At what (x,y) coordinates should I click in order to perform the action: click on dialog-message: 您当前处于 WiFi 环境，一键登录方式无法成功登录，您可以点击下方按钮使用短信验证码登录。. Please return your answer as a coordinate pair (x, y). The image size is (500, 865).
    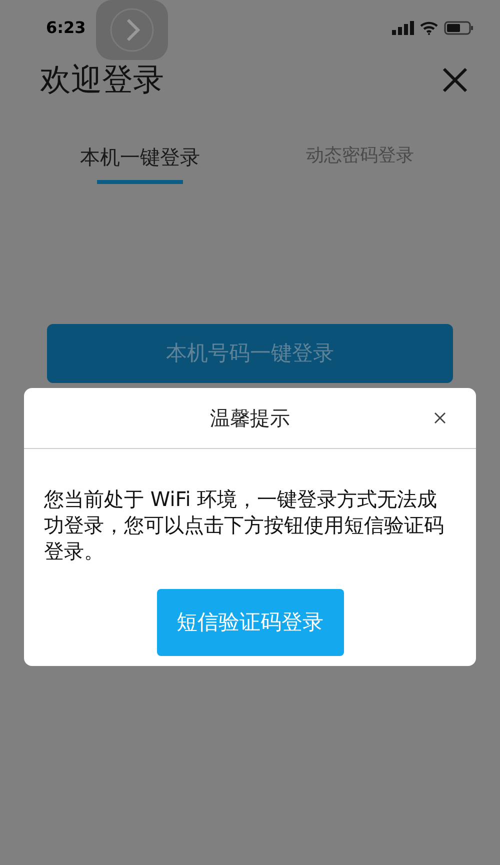
    Looking at the image, I should click on (244, 525).